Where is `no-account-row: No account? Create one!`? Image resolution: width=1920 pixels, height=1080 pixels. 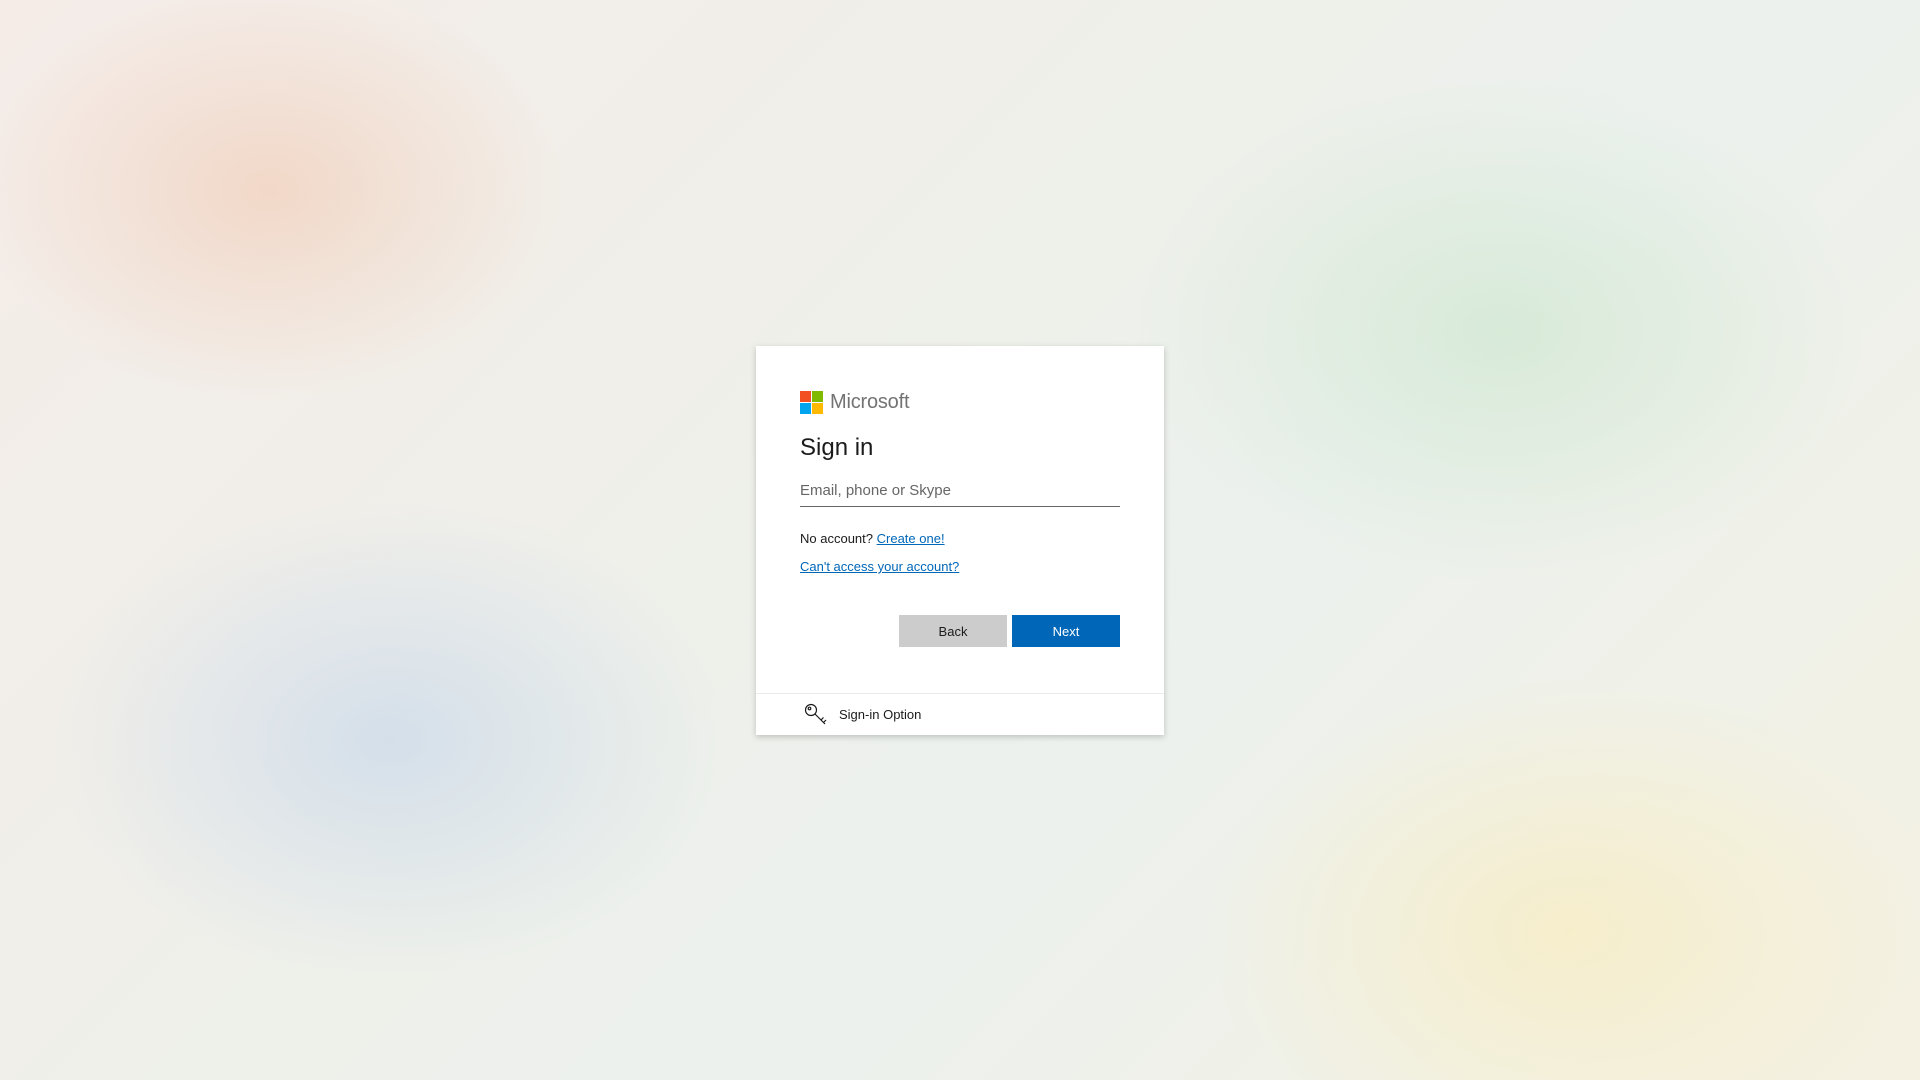 no-account-row: No account? Create one! is located at coordinates (960, 539).